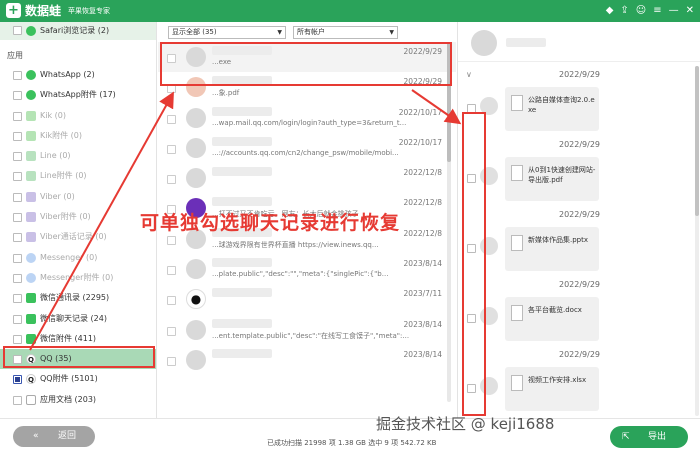 Image resolution: width=700 pixels, height=453 pixels. What do you see at coordinates (422, 294) in the screenshot?
I see `message-date: 2023/7/11` at bounding box center [422, 294].